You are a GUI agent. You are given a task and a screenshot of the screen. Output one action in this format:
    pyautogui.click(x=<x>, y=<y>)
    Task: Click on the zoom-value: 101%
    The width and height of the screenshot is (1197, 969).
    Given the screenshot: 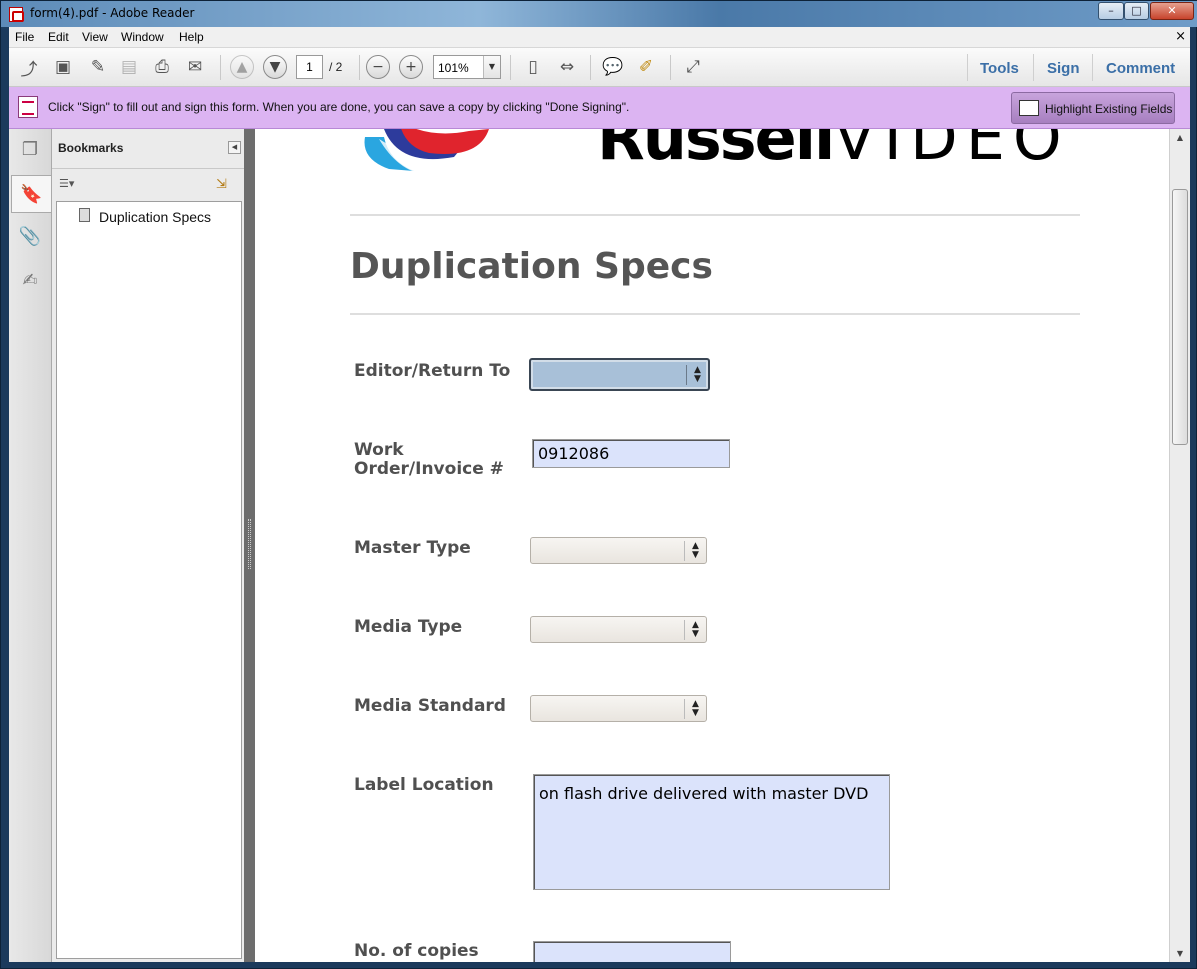 What is the action you would take?
    pyautogui.click(x=453, y=68)
    